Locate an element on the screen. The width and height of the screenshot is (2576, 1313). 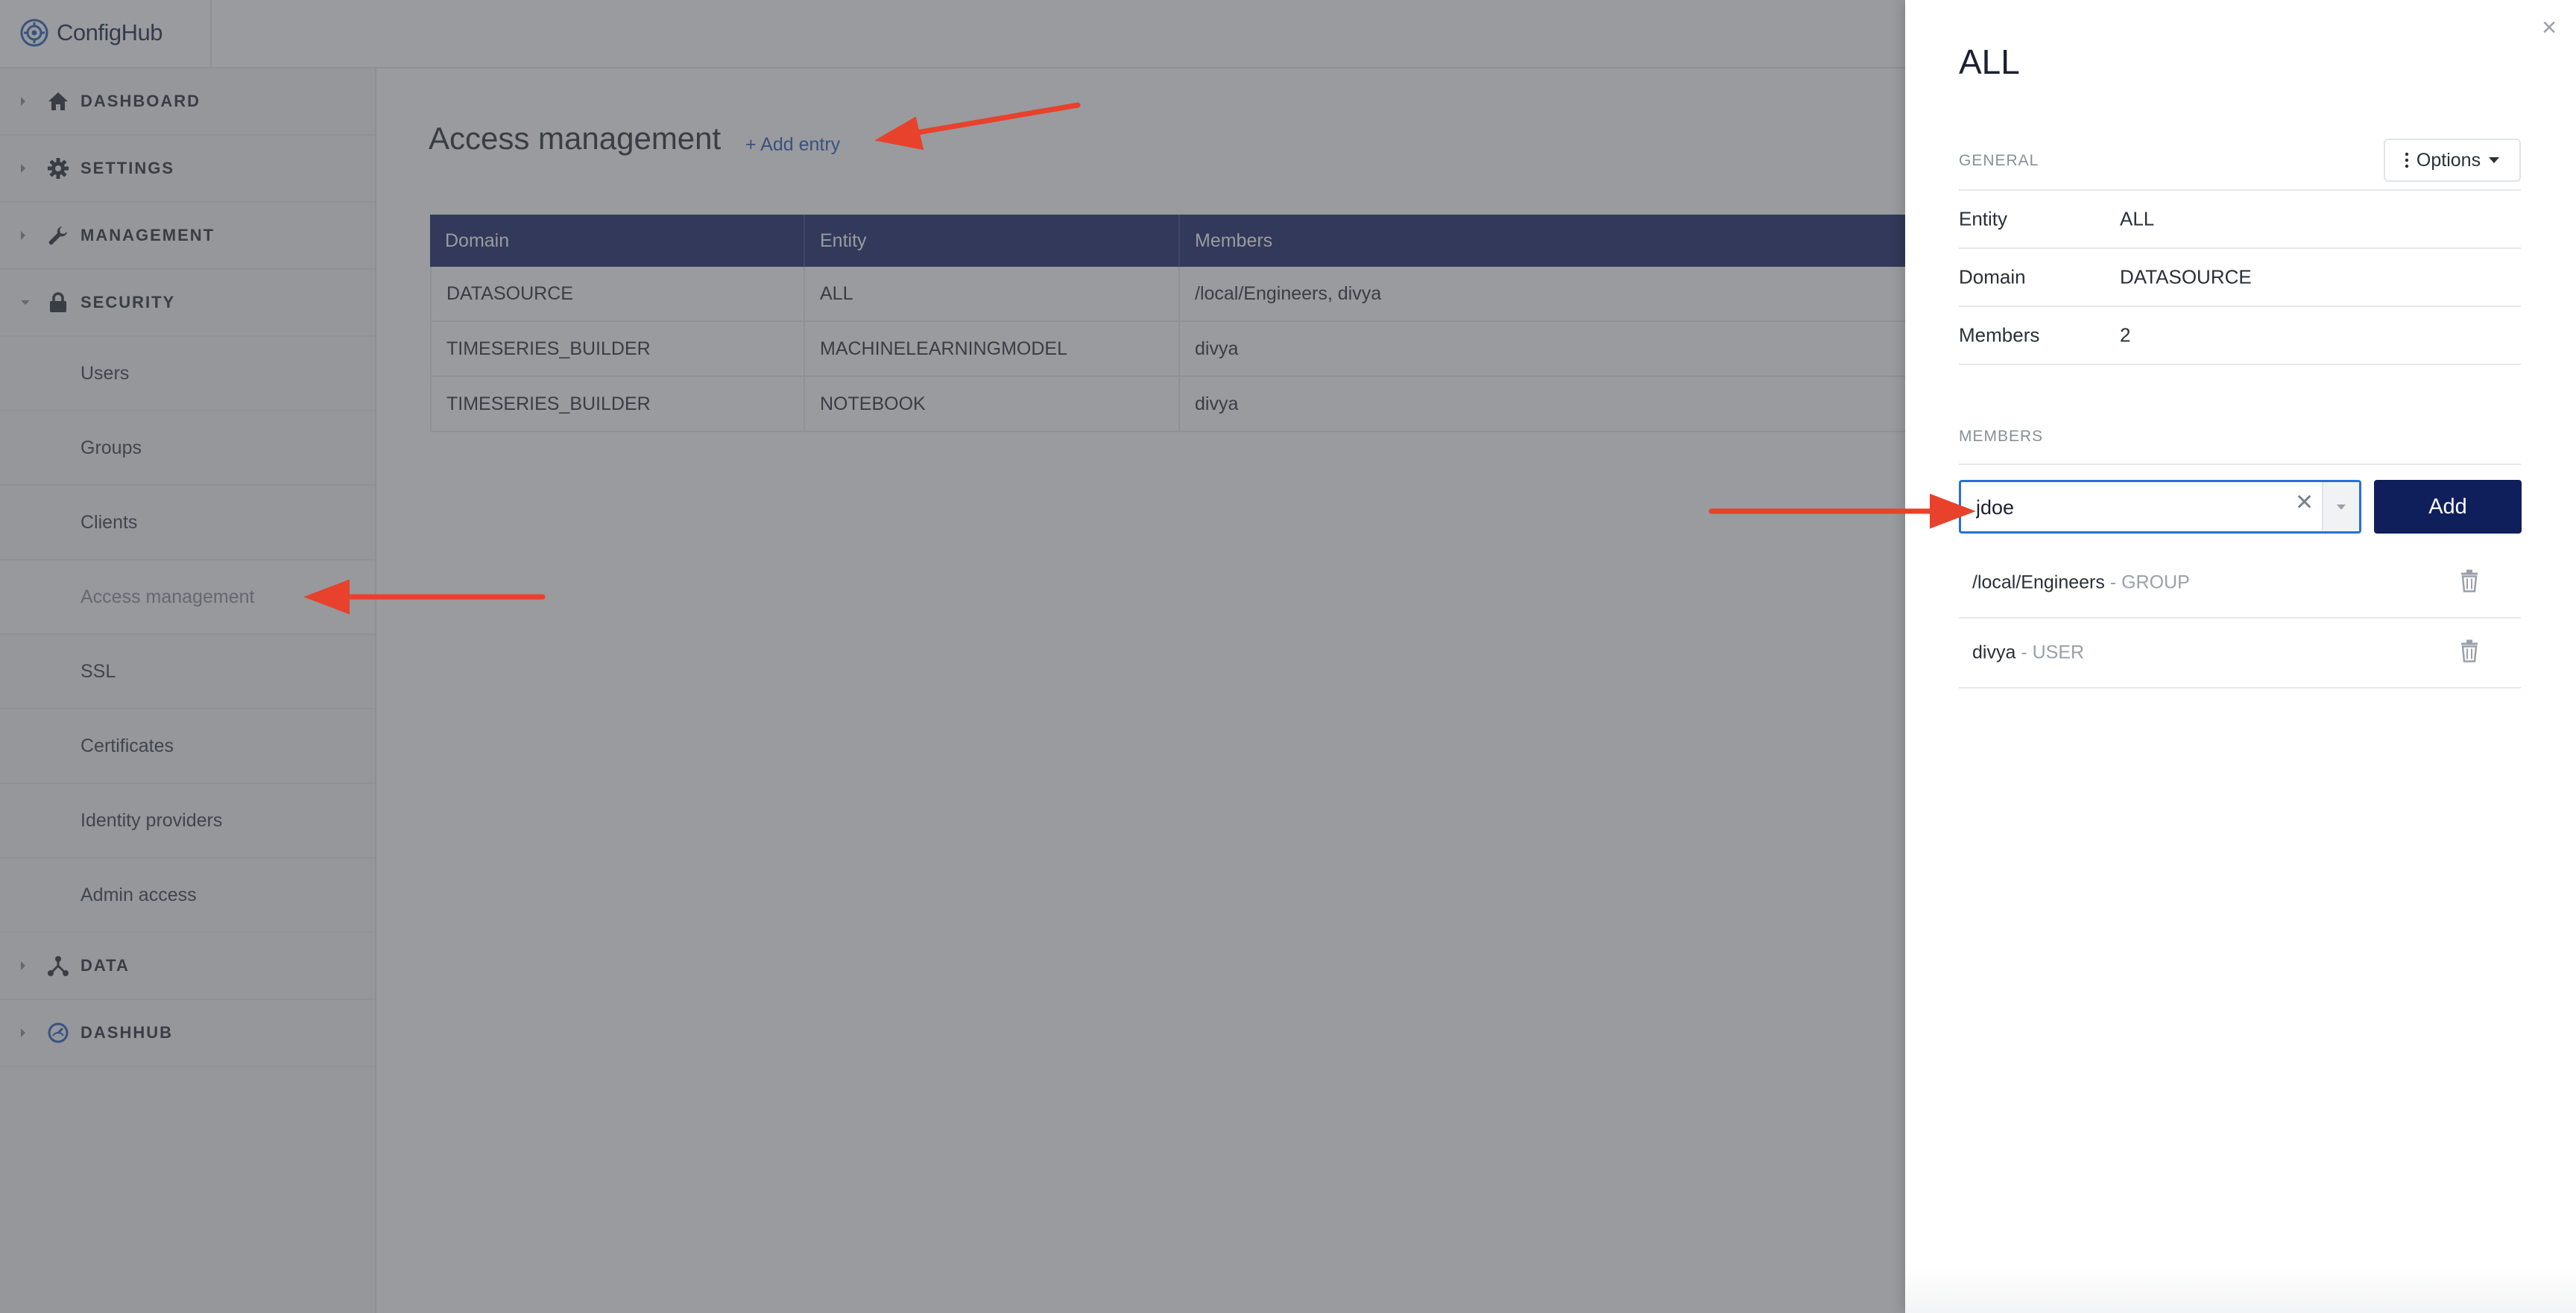
table-cell: DATASOURCE is located at coordinates (617, 293).